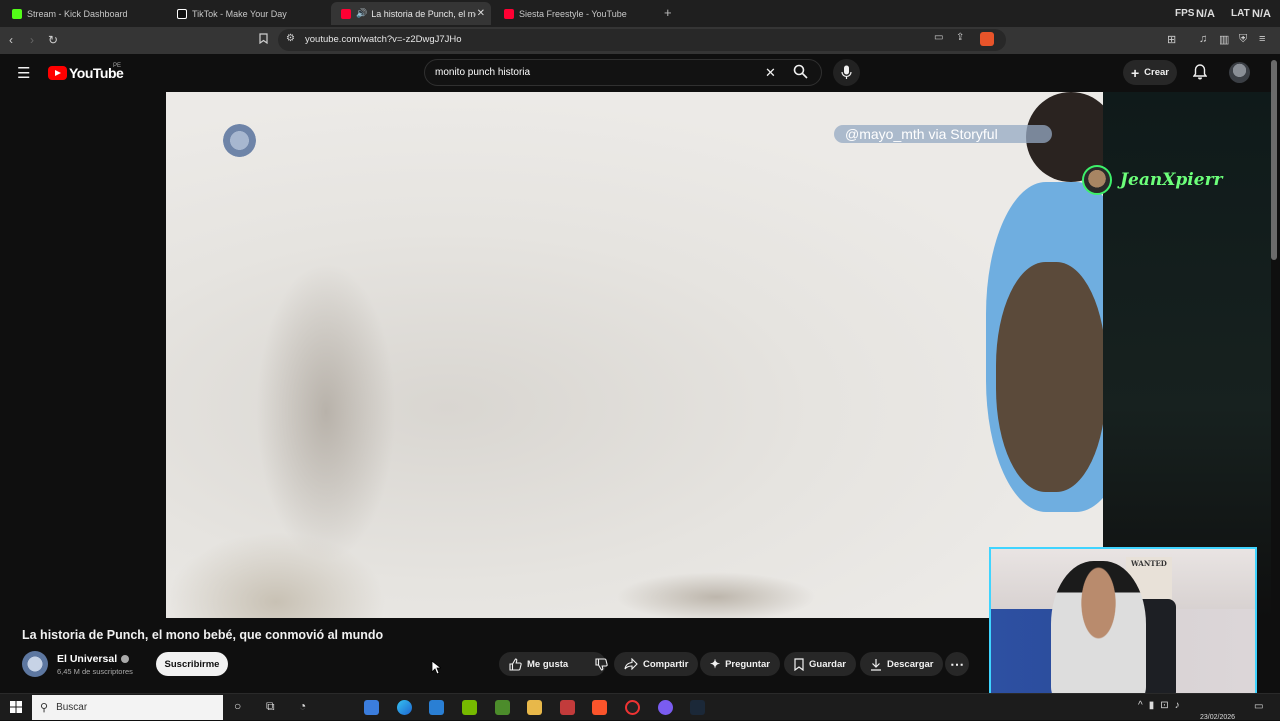 This screenshot has width=1280, height=721. Describe the element at coordinates (32, 40) in the screenshot. I see `forward-icon: ›` at that location.